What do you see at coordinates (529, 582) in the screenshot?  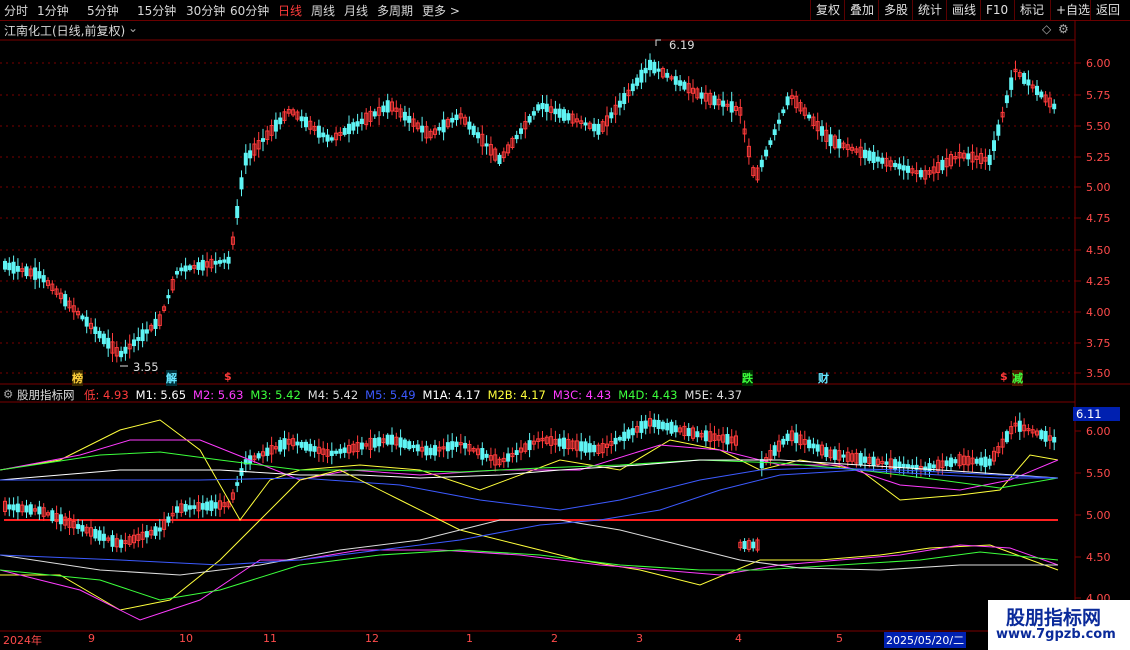 I see `indicator-line` at bounding box center [529, 582].